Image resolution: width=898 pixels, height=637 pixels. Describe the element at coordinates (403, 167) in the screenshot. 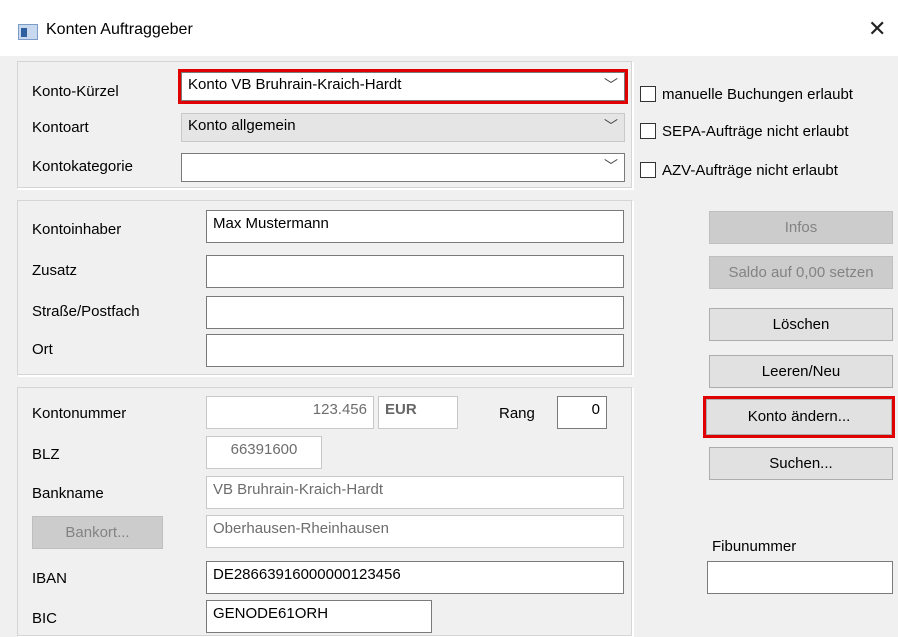

I see `kontokategorie-combo: ﹀` at that location.